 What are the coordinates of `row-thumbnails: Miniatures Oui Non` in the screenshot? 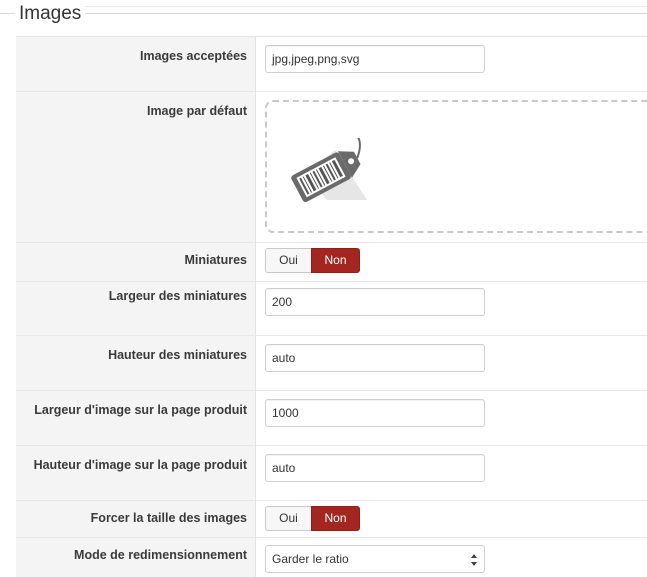 It's located at (331, 261).